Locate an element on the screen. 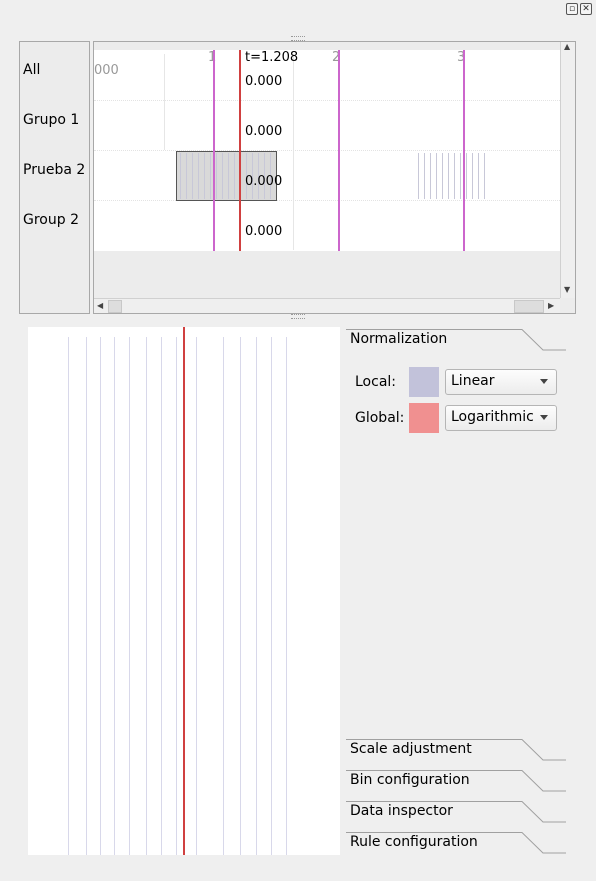  row-value-grupo-1: 0.000 is located at coordinates (264, 131).